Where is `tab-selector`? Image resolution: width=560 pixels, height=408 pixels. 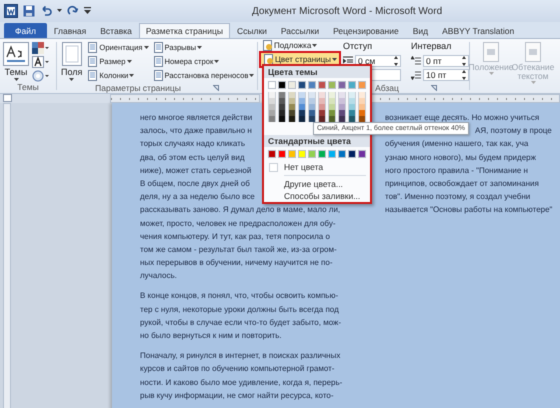 tab-selector is located at coordinates (7, 98).